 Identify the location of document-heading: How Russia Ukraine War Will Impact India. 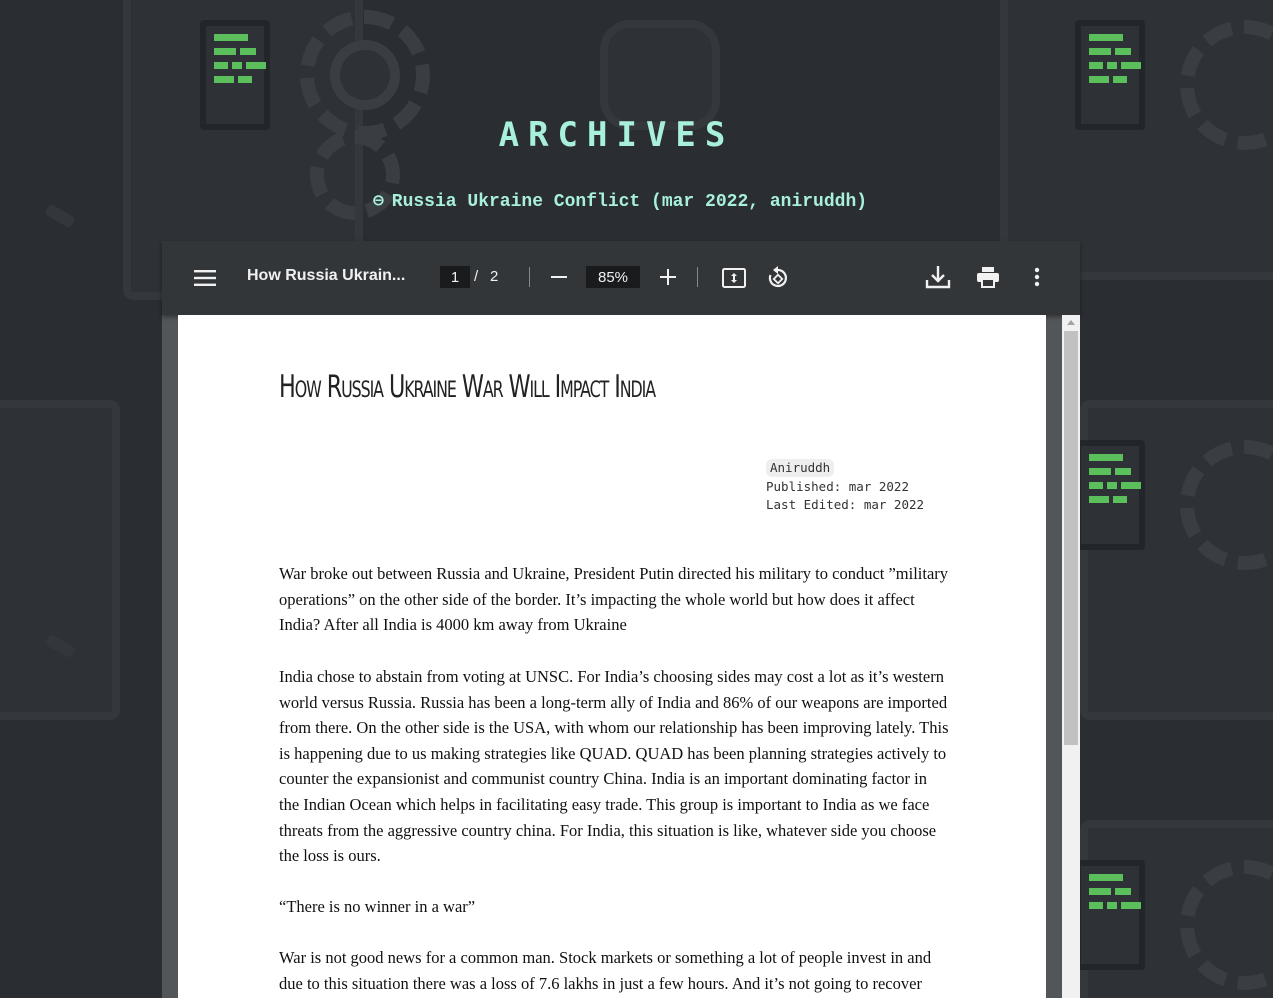
(467, 387).